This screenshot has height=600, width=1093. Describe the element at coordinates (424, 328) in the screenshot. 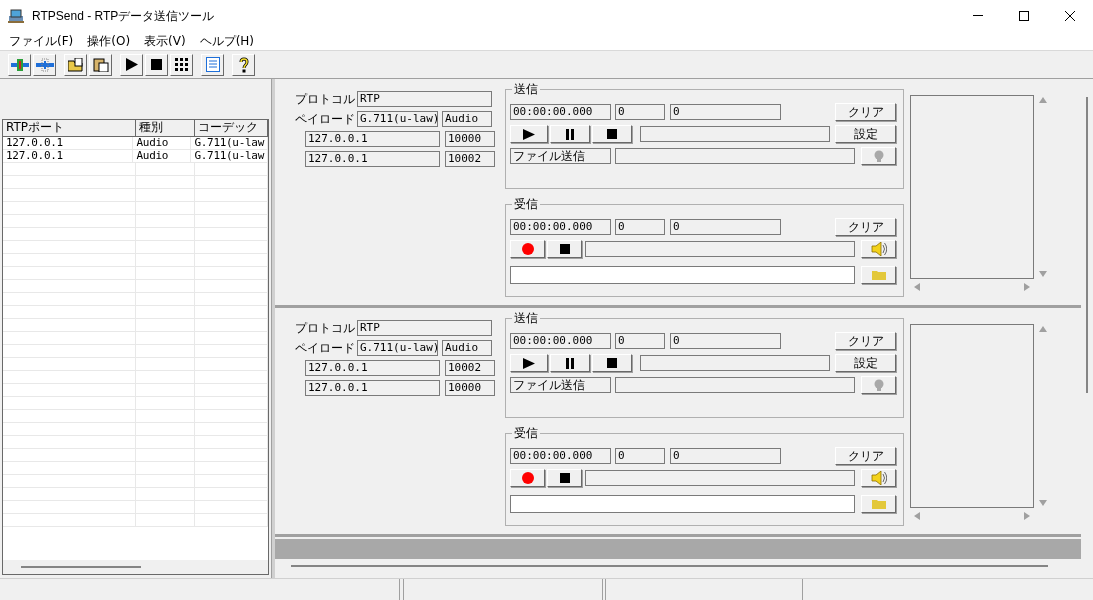

I see `protocol-field: RTP` at that location.